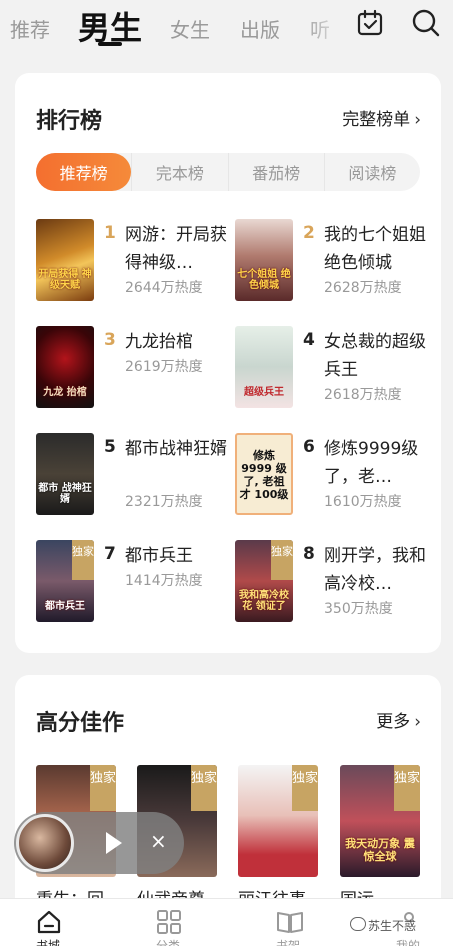 The width and height of the screenshot is (453, 946). Describe the element at coordinates (159, 556) in the screenshot. I see `book-title: 都市兵王` at that location.